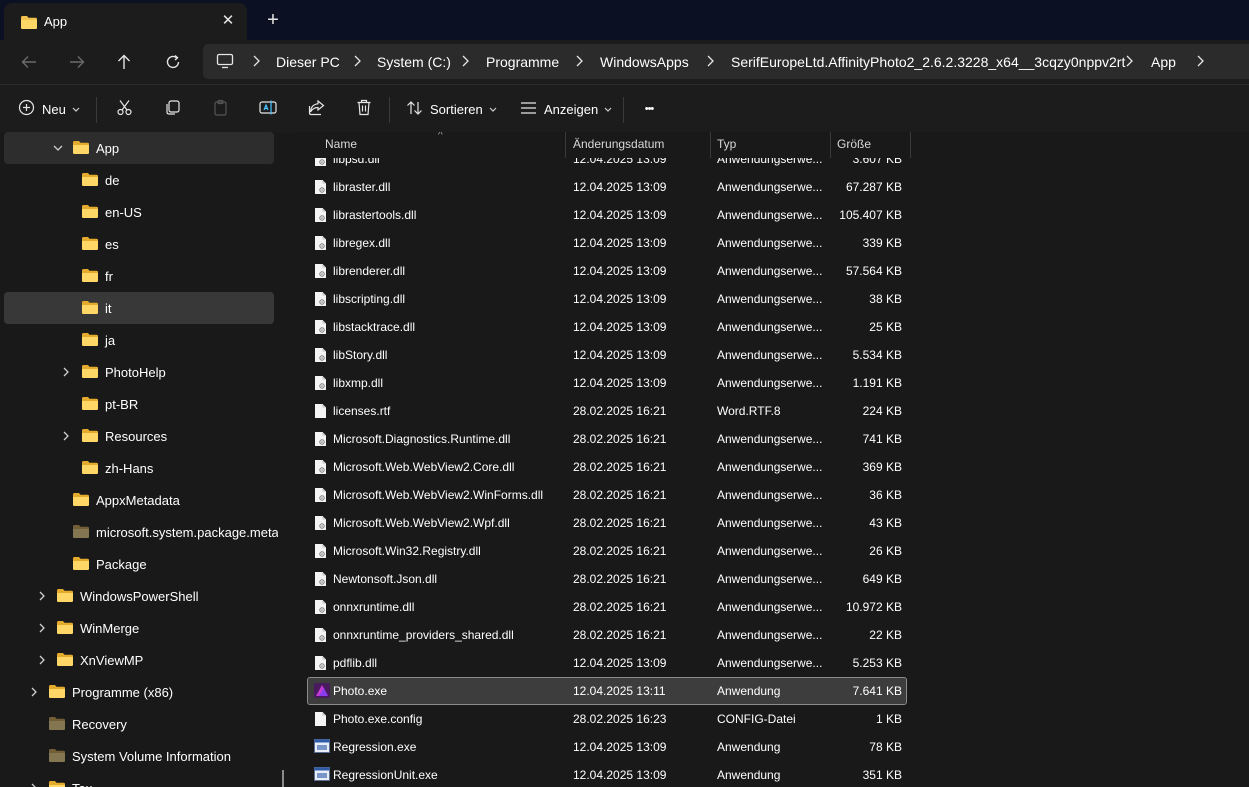  Describe the element at coordinates (139, 404) in the screenshot. I see `tree-item-pt-br: pt-BR` at that location.